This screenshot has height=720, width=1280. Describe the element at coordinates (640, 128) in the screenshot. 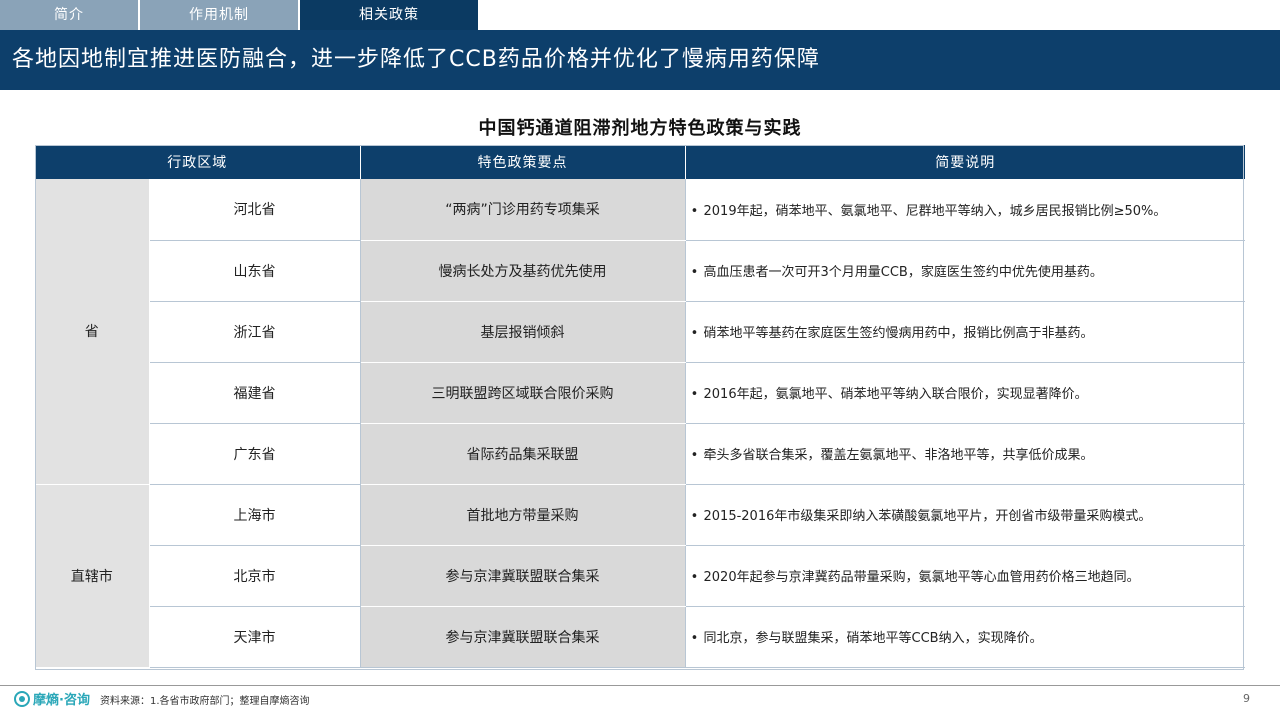

I see `table-title: 中国钙通道阻滞剂地方特色政策与实践` at that location.